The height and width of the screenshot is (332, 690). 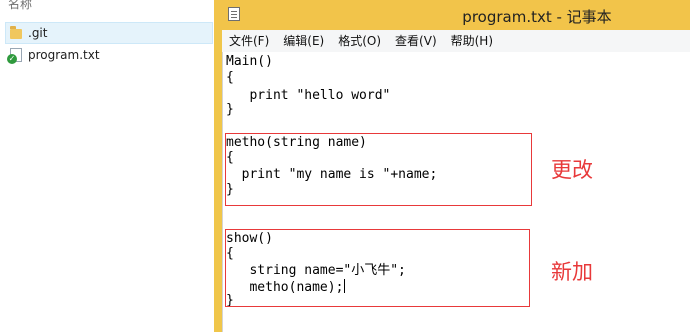 What do you see at coordinates (303, 41) in the screenshot?
I see `menu-edit: 编辑(E)` at bounding box center [303, 41].